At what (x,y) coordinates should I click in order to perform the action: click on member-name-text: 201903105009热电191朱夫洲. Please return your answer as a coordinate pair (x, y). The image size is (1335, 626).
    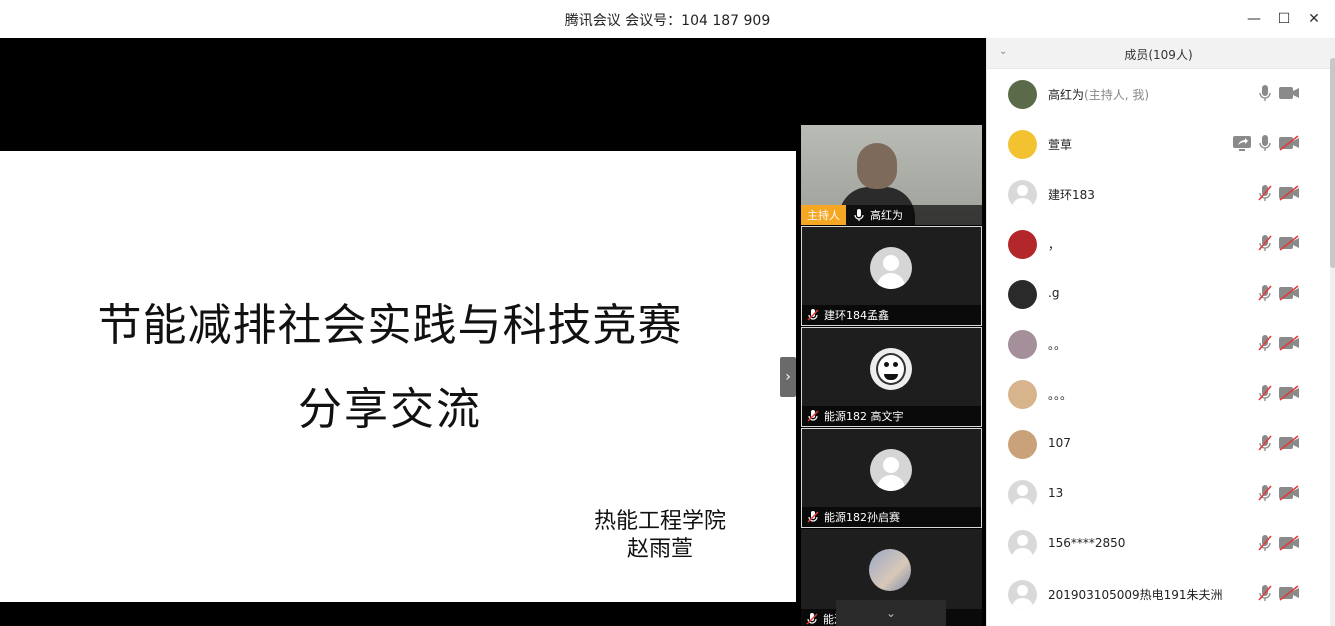
    Looking at the image, I should click on (1135, 595).